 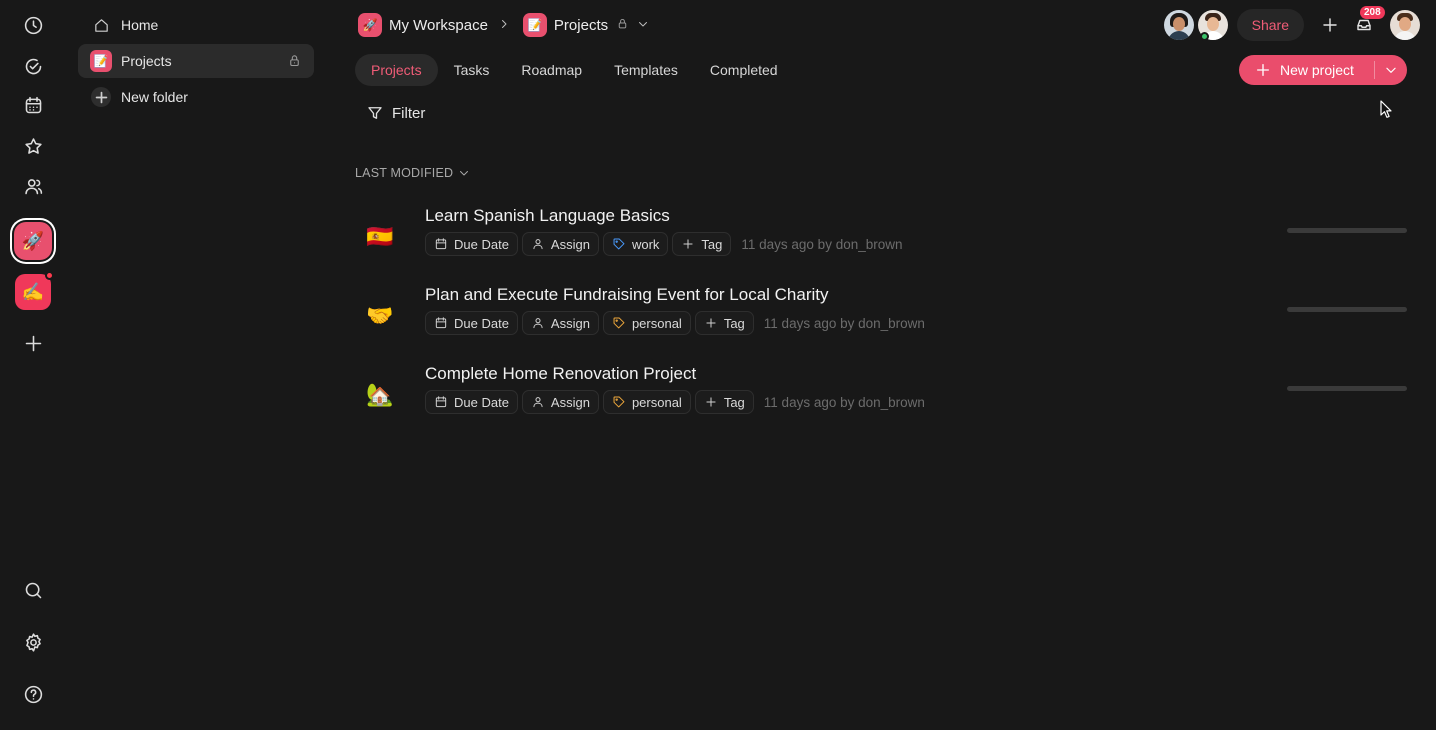 I want to click on sort-label: LAST MODIFIED, so click(x=404, y=173).